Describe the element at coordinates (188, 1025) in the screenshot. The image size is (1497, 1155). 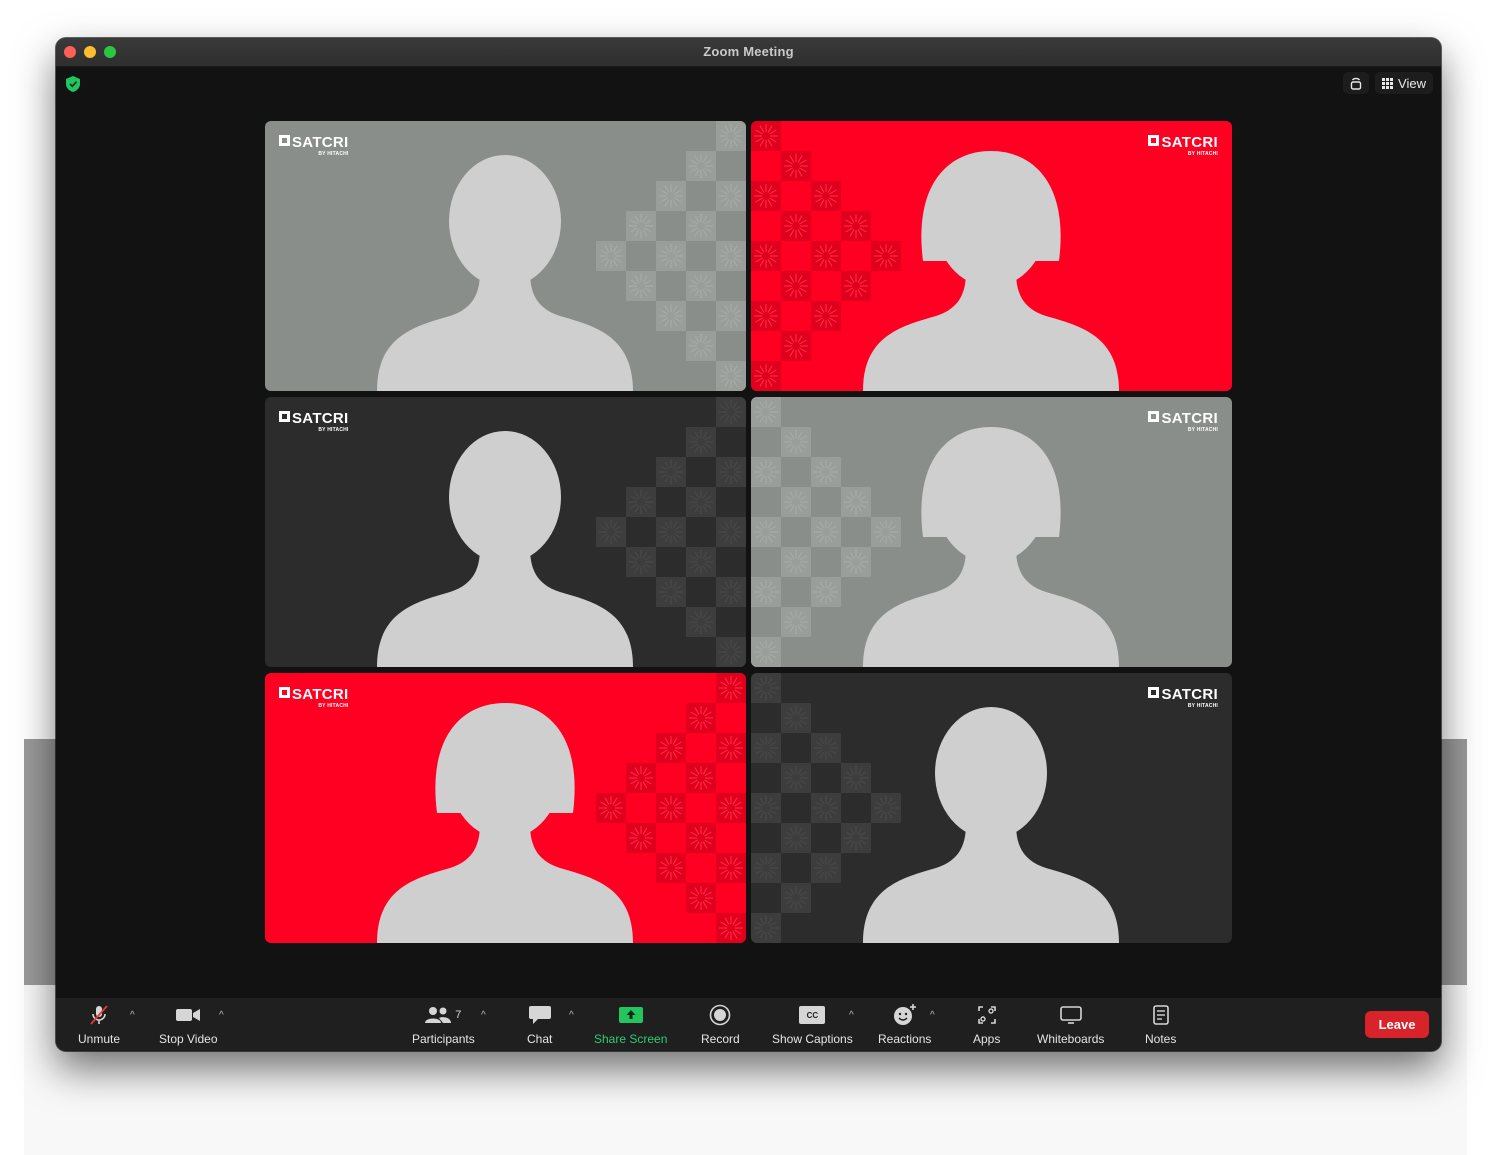
I see `stop-video-button: Stop Video` at that location.